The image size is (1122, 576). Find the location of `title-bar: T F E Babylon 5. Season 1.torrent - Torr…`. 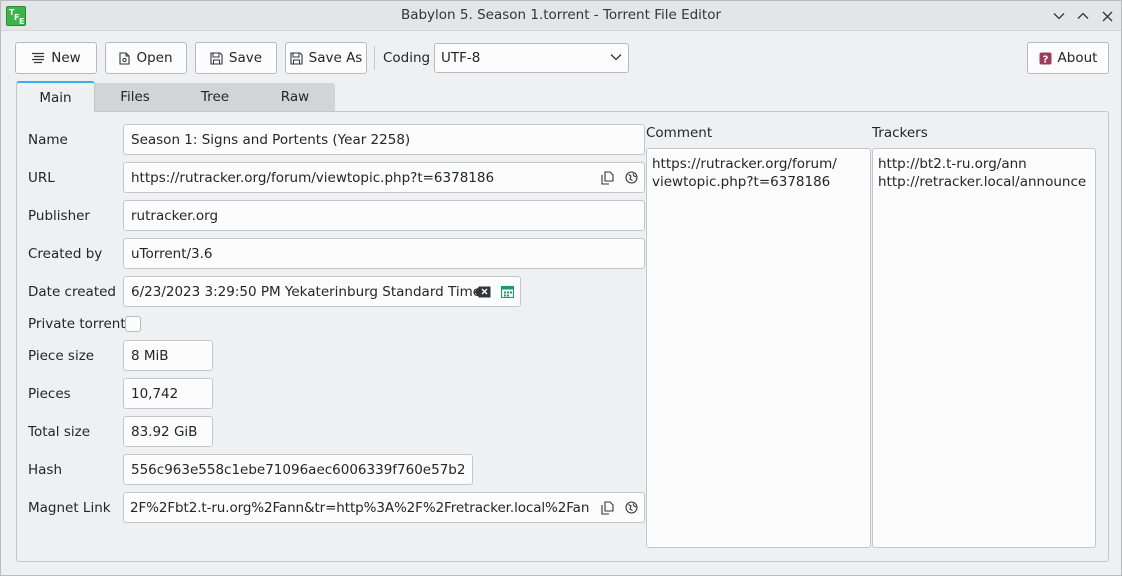

title-bar: T F E Babylon 5. Season 1.torrent - Torr… is located at coordinates (561, 16).